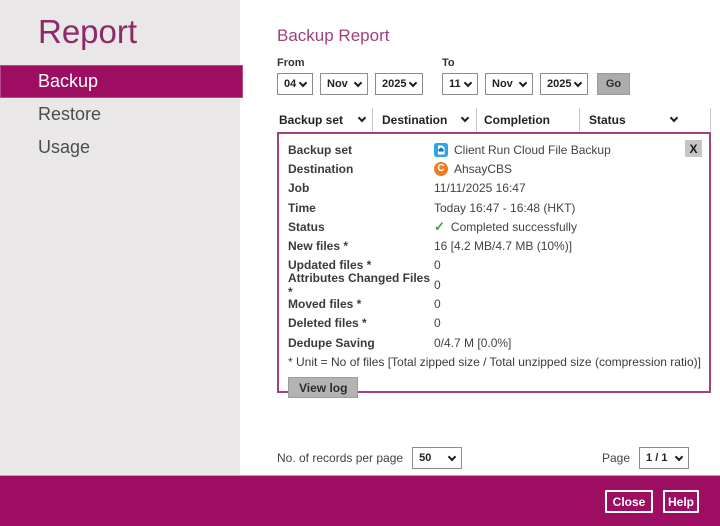  I want to click on view-log-button: View log, so click(323, 388).